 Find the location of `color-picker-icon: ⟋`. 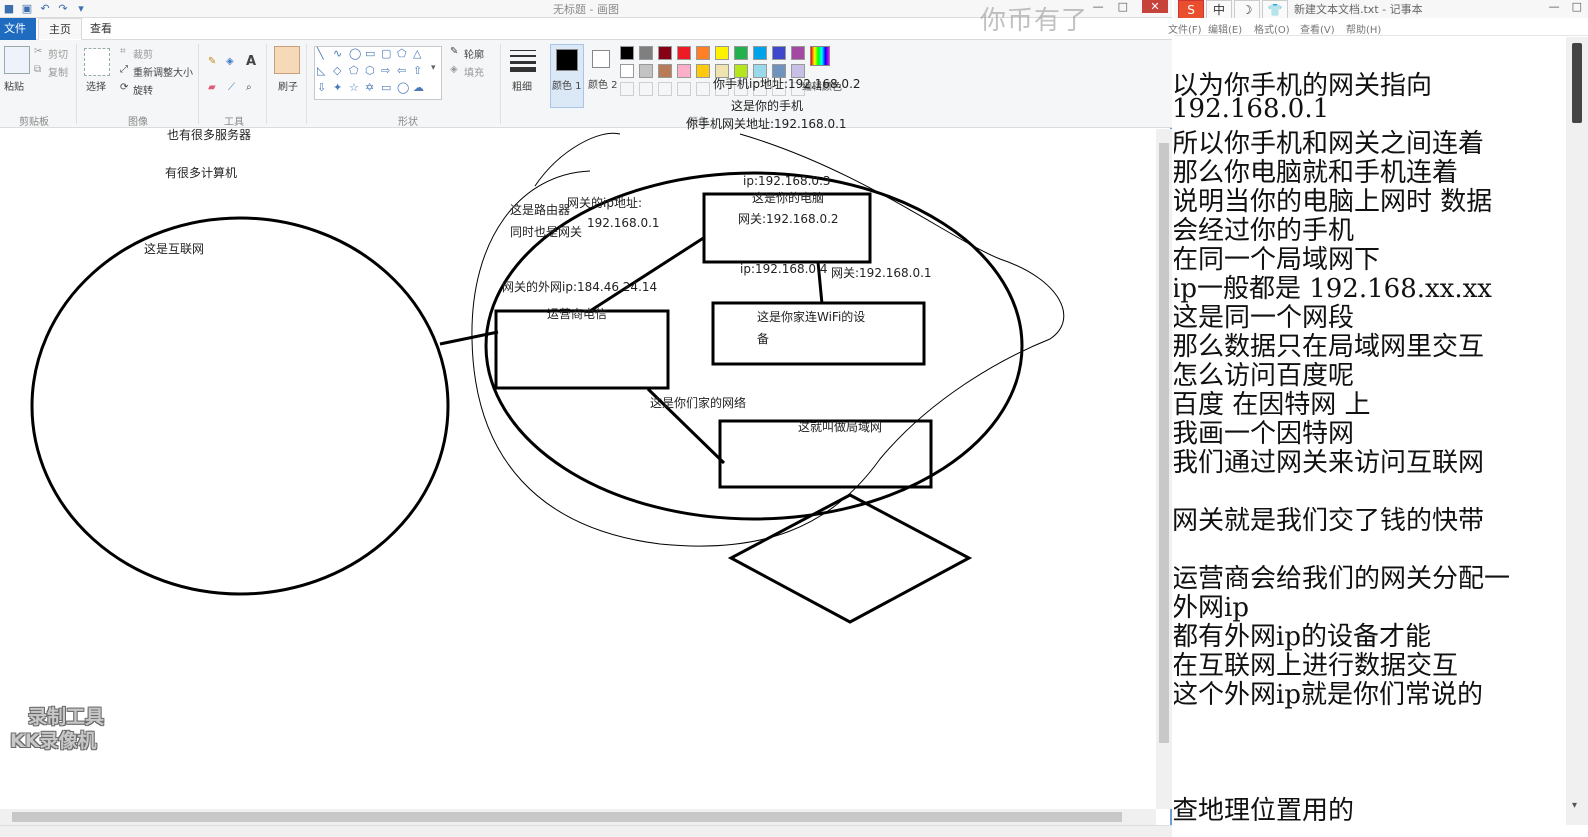

color-picker-icon: ⟋ is located at coordinates (231, 87).